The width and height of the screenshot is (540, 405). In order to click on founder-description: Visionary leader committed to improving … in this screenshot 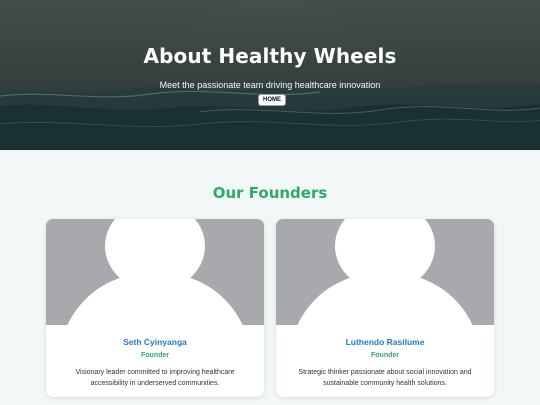, I will do `click(155, 378)`.